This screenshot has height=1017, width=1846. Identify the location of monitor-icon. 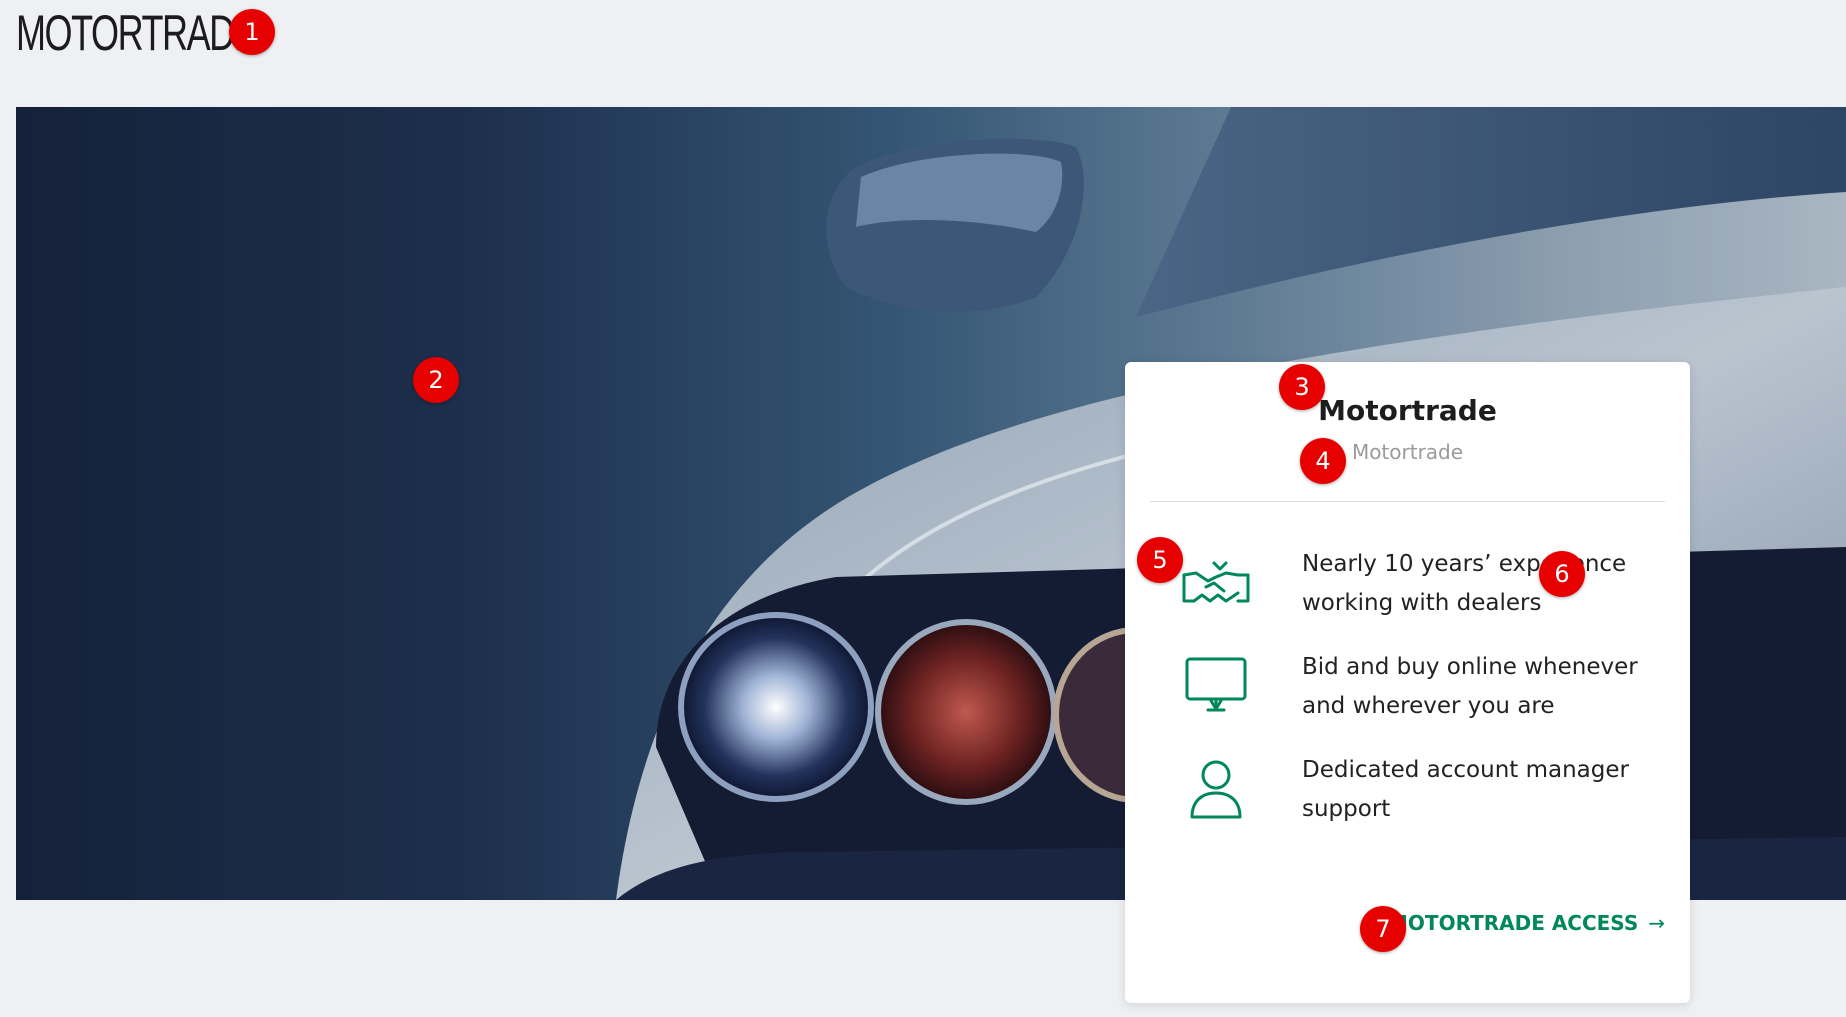
(1216, 687).